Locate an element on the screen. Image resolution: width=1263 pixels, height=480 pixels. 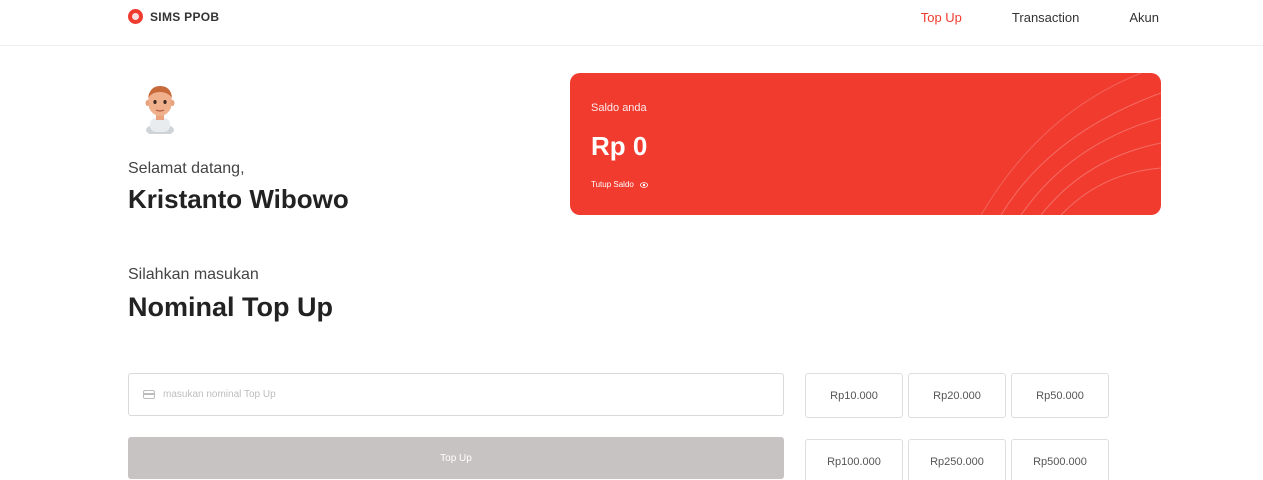
topup-button: Top Up is located at coordinates (456, 458).